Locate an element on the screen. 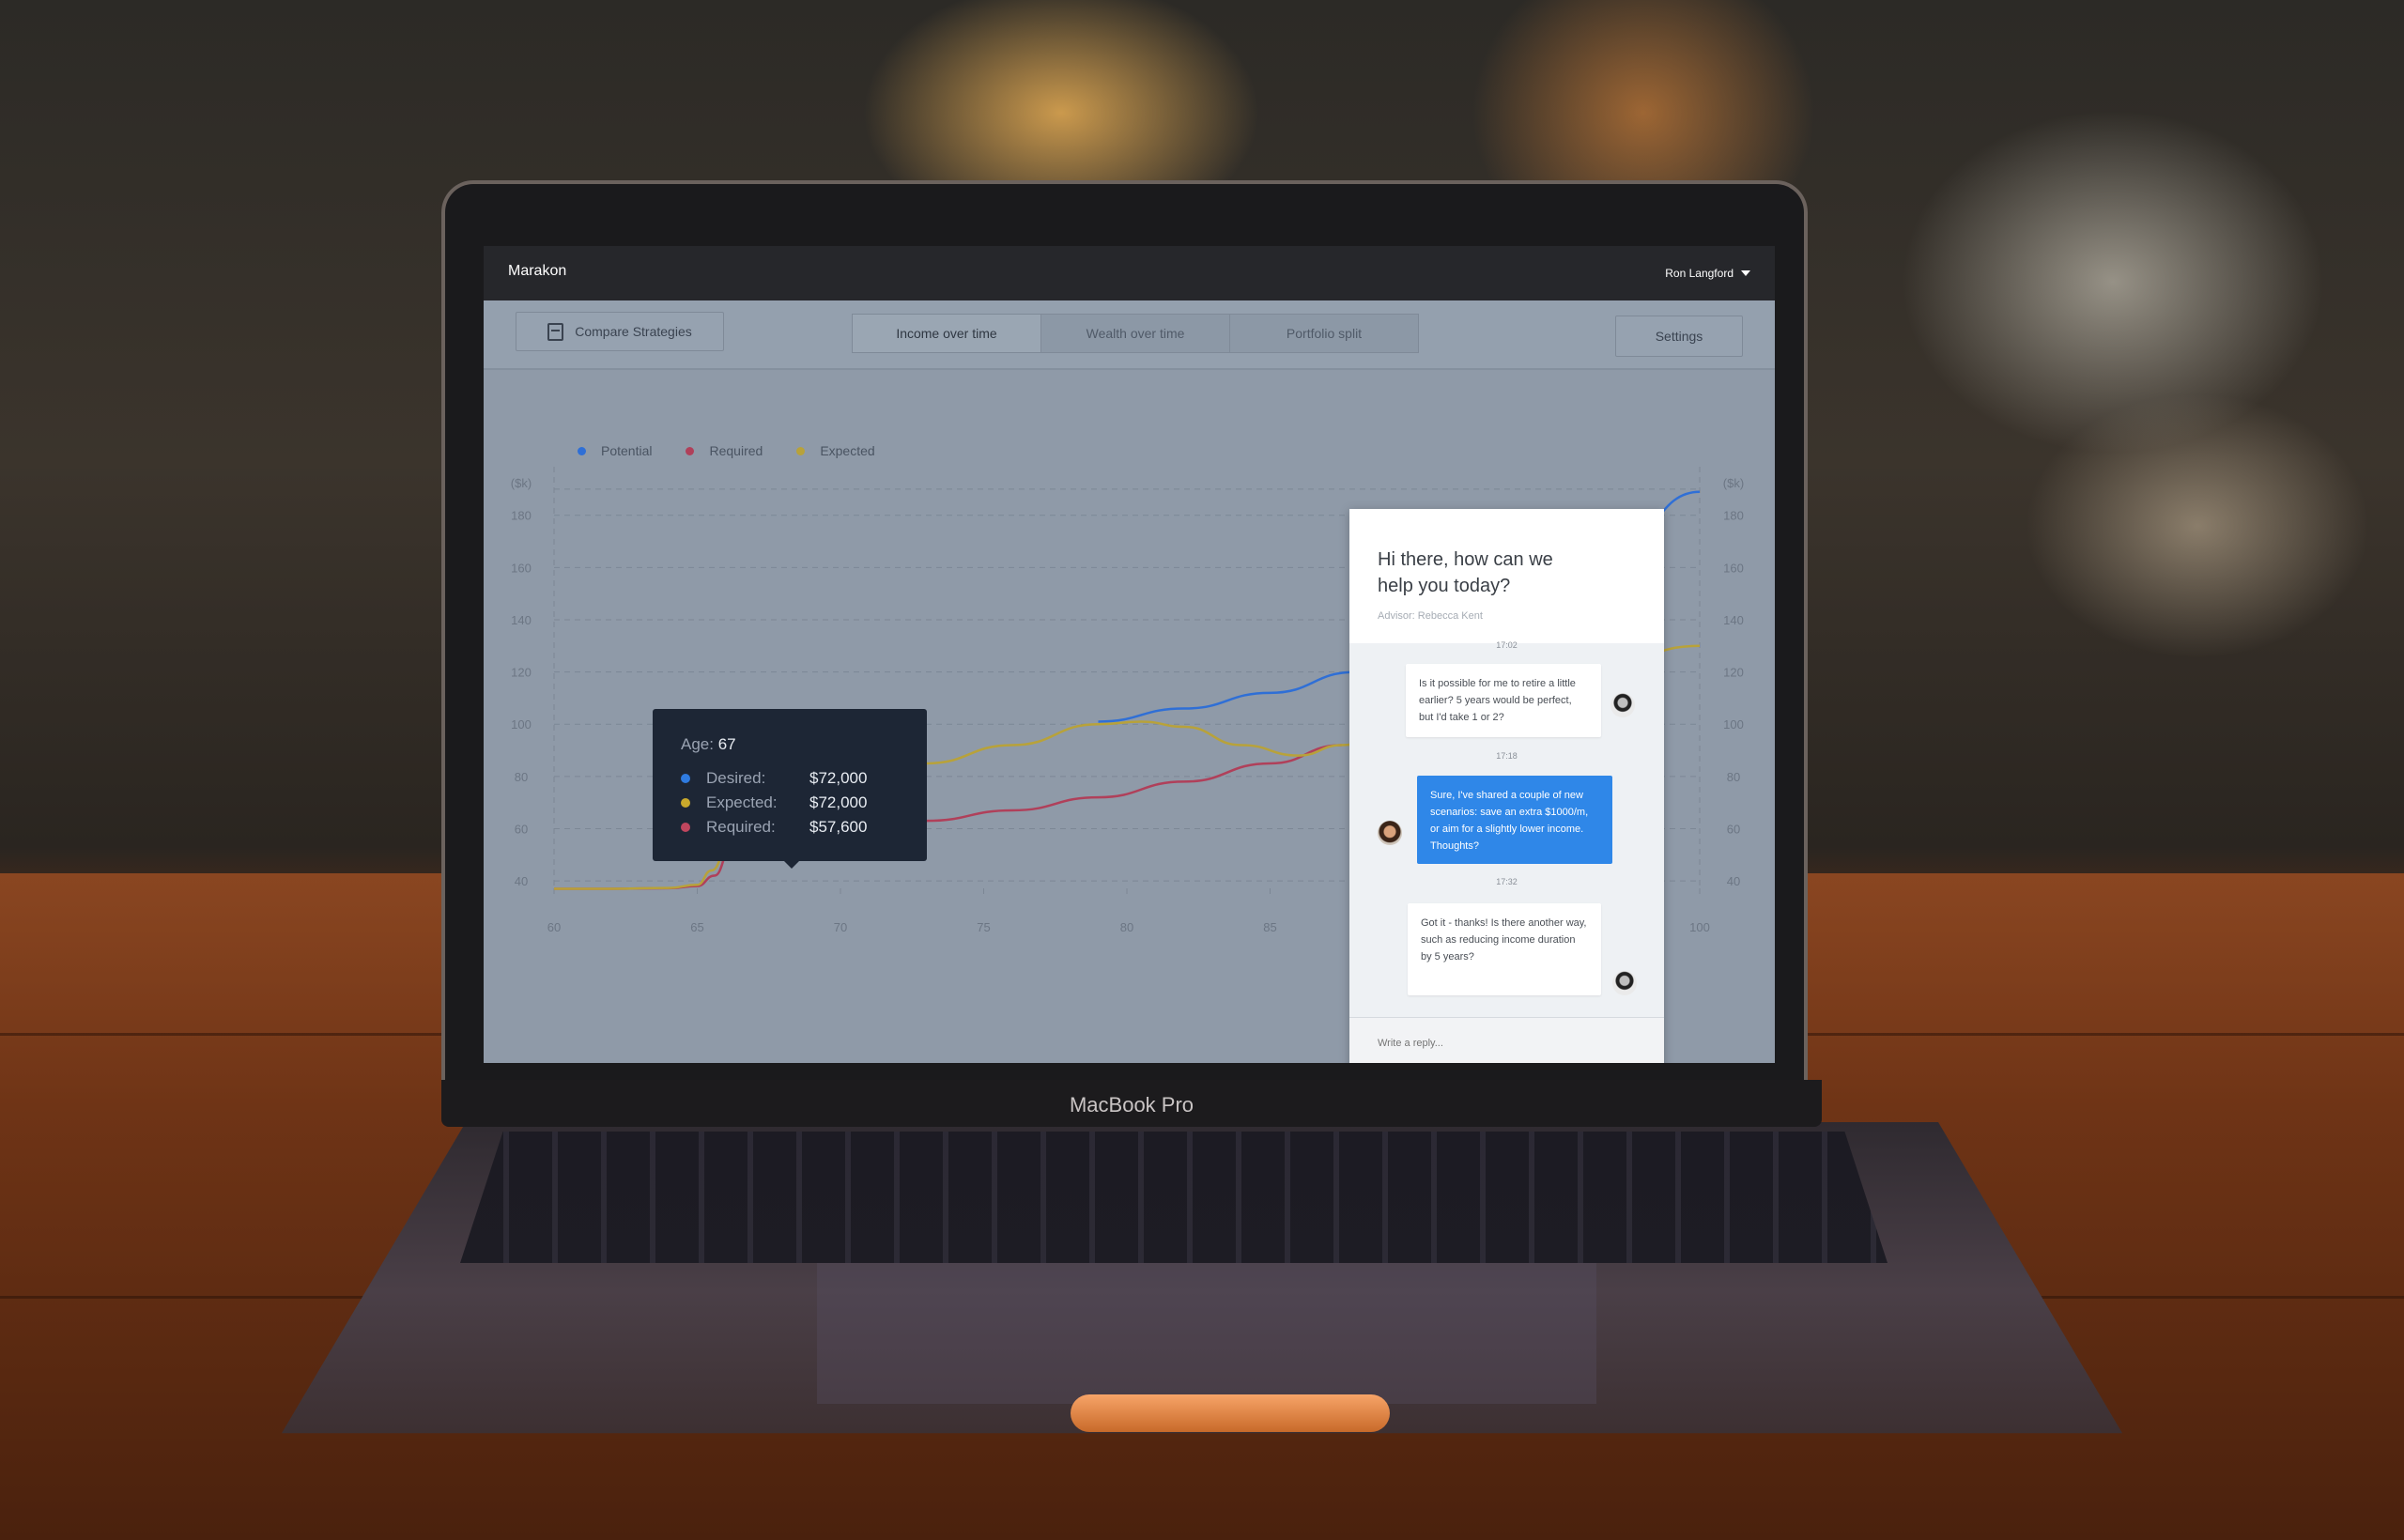  y-tick-label-right: 160 is located at coordinates (1733, 568).